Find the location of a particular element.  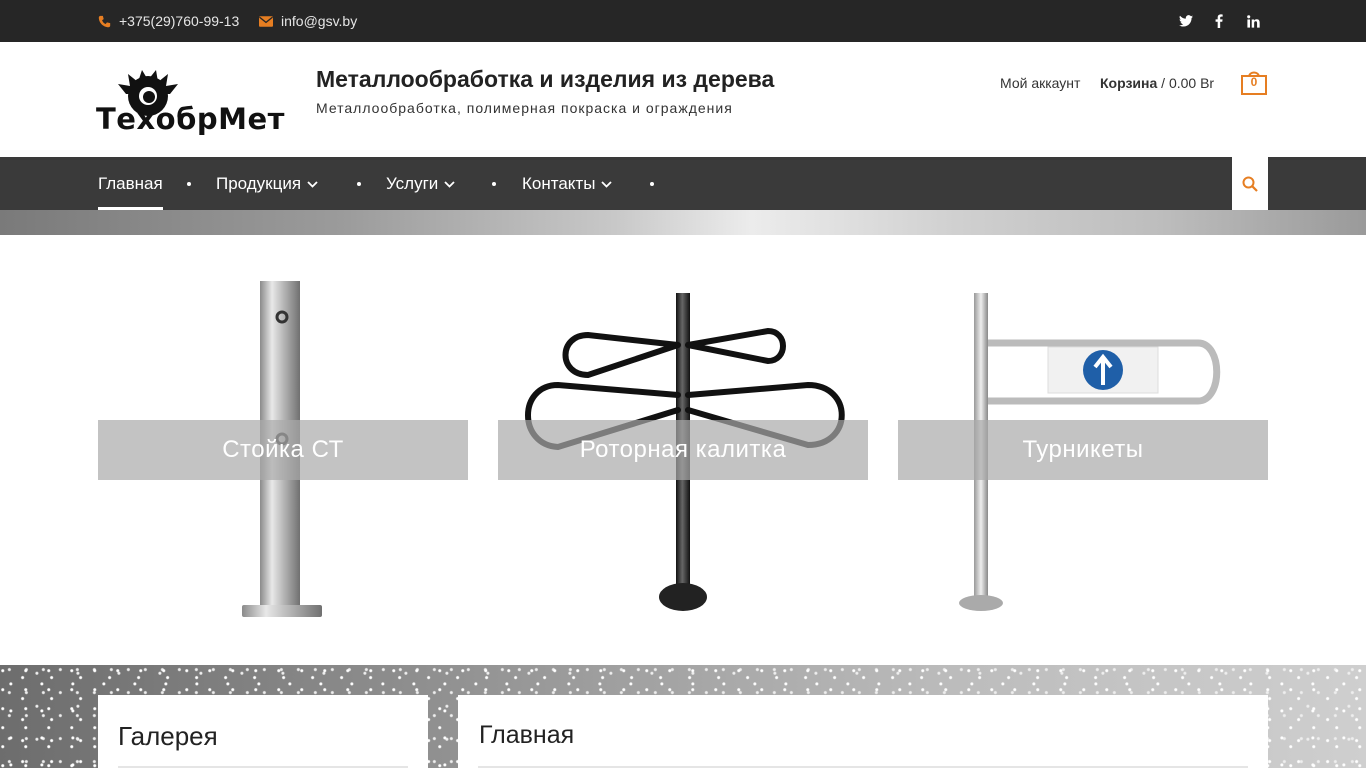

search-button is located at coordinates (1250, 183).